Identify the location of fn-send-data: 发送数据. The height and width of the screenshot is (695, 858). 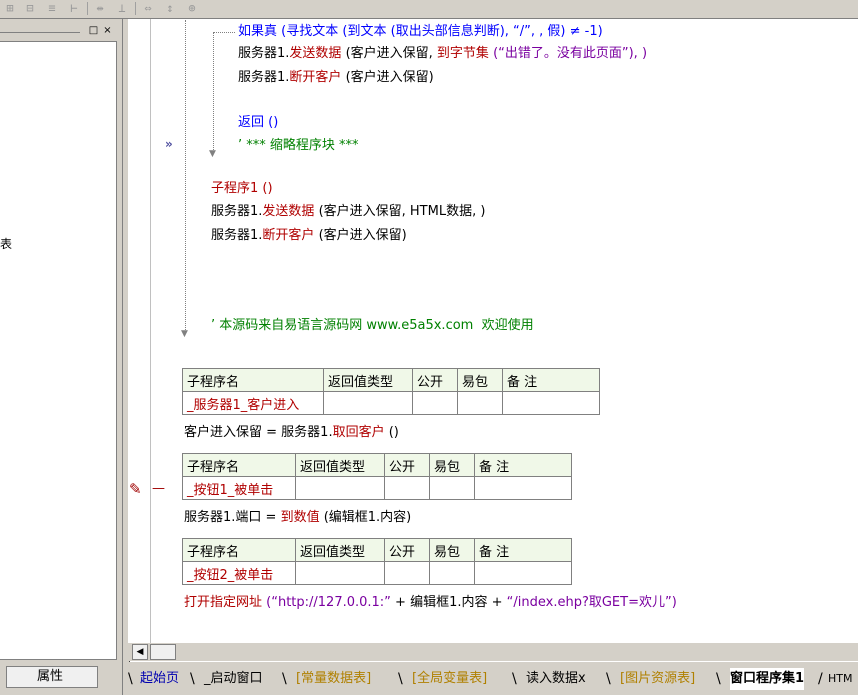
(315, 53).